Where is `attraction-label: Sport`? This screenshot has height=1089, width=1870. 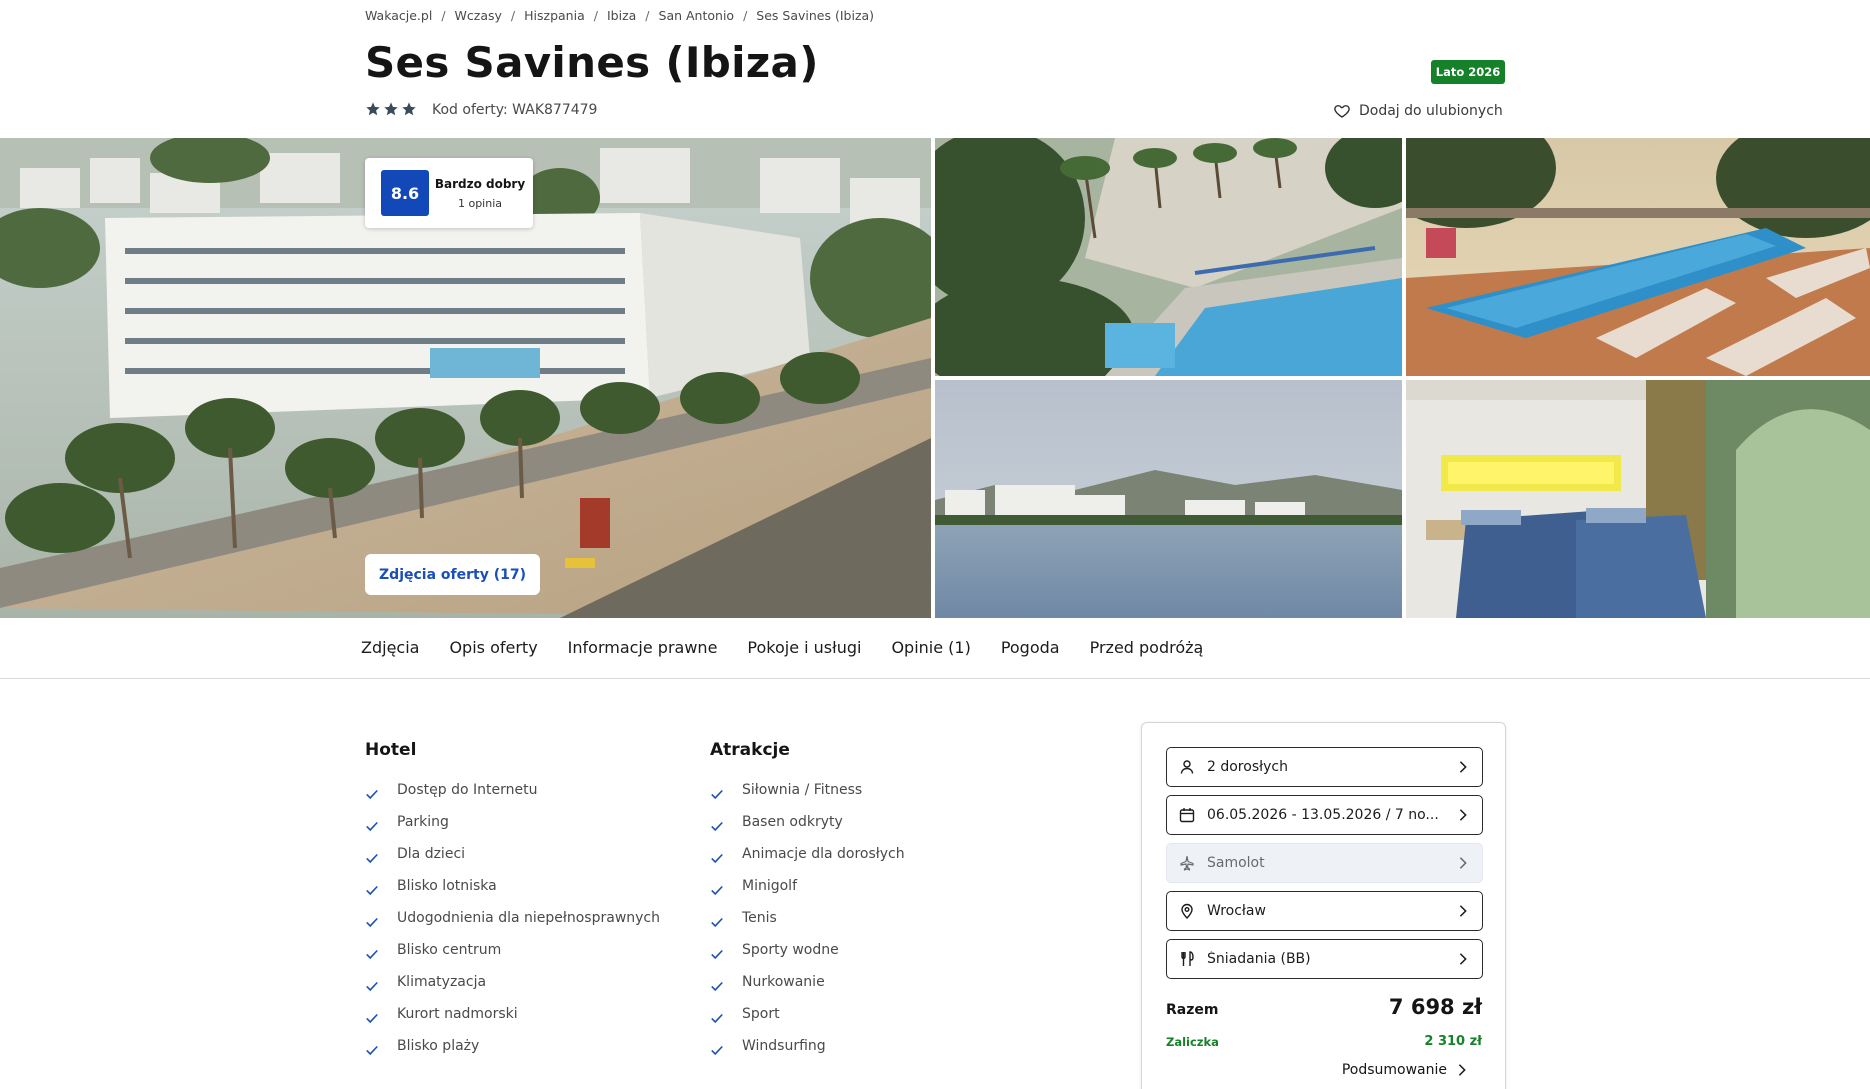
attraction-label: Sport is located at coordinates (761, 1014).